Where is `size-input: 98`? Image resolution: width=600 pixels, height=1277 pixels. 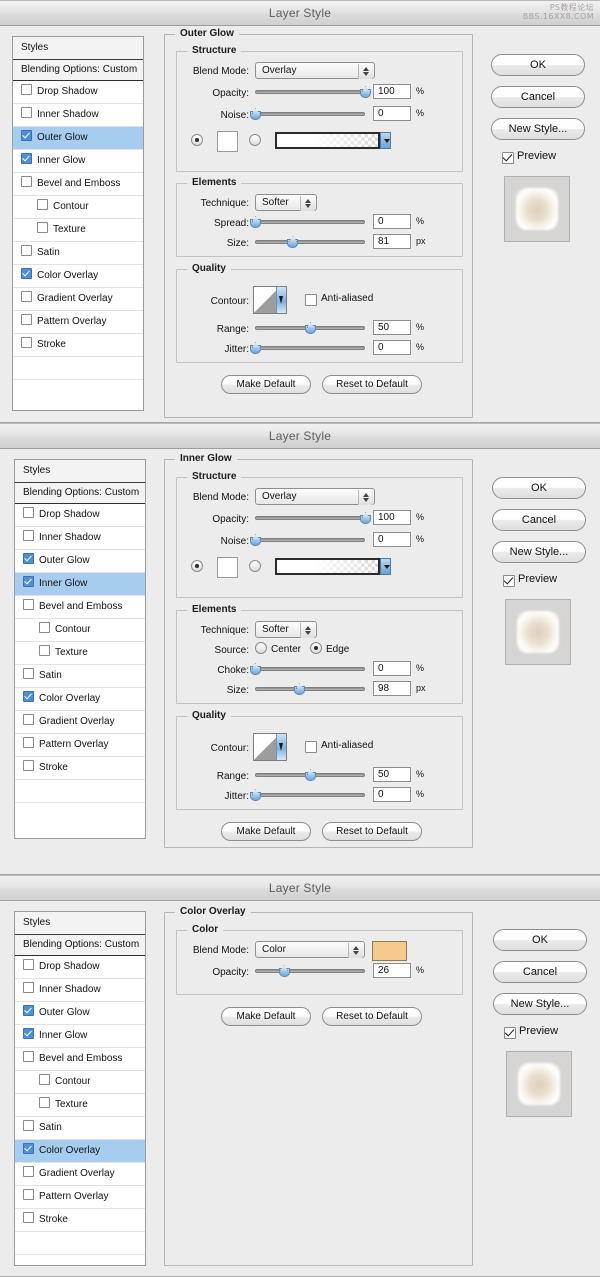
size-input: 98 is located at coordinates (392, 688).